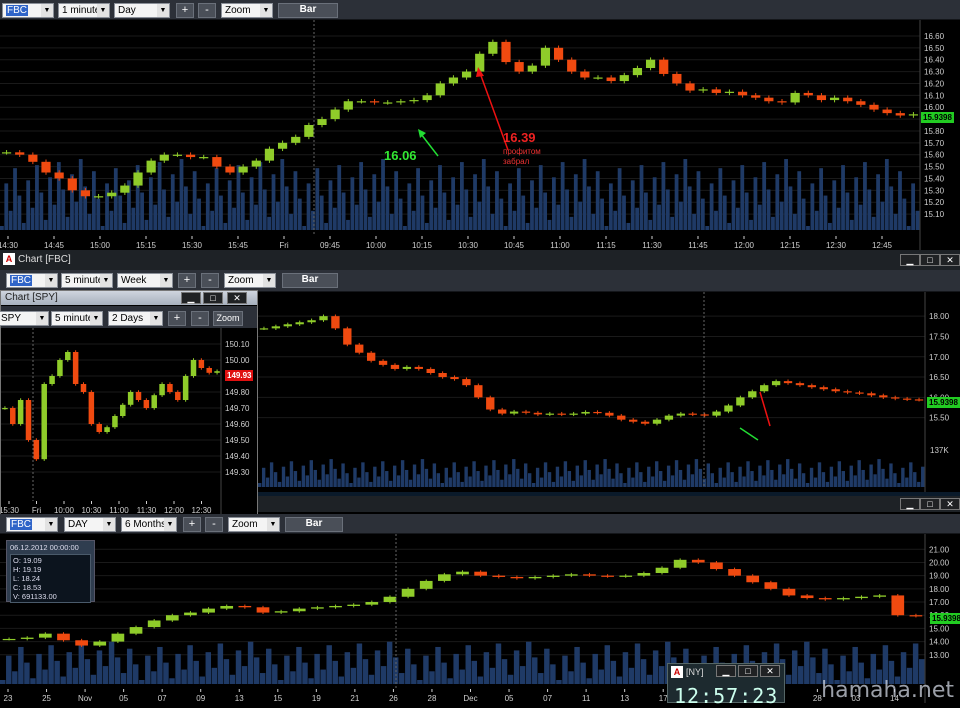 The image size is (960, 708). Describe the element at coordinates (237, 472) in the screenshot. I see `y-tick-label: 149.30` at that location.